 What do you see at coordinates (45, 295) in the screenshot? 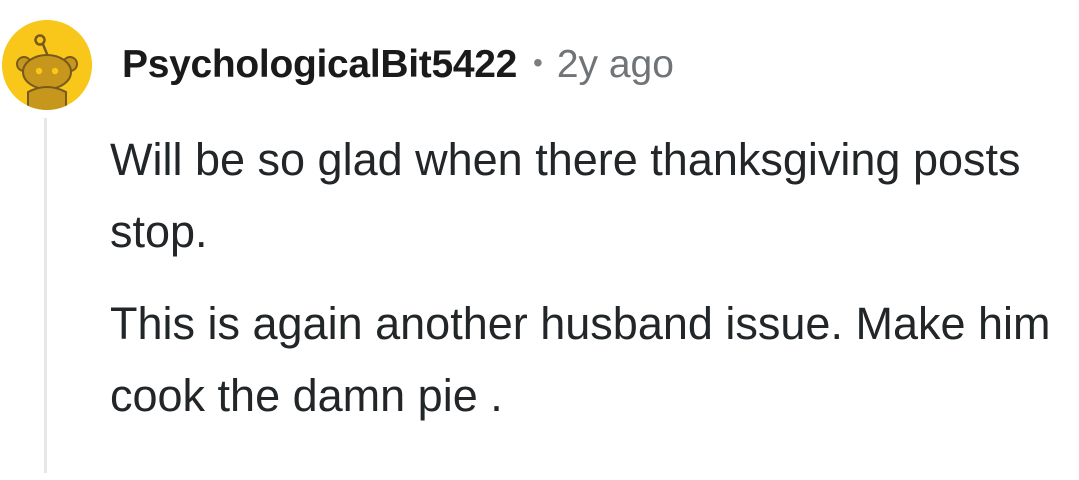
I see `thread-collapse-line` at bounding box center [45, 295].